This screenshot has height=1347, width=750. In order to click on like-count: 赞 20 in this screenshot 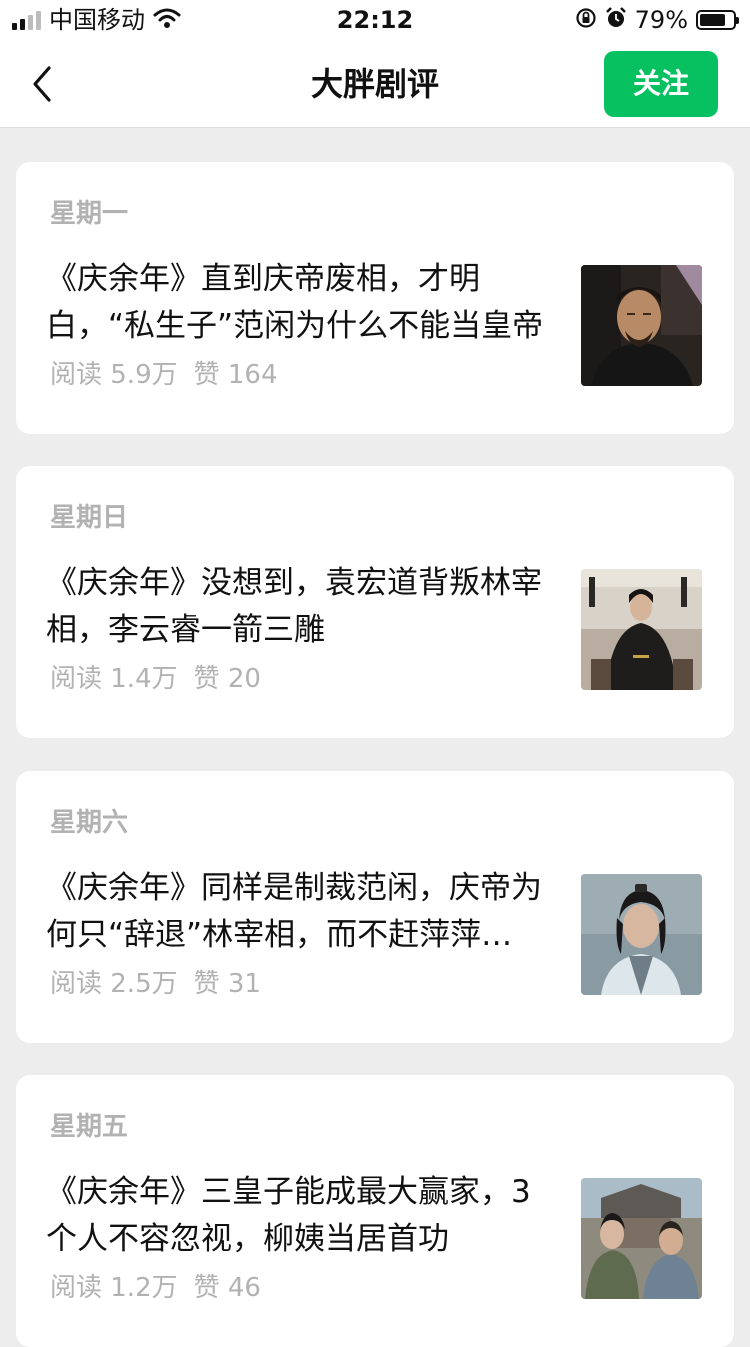, I will do `click(227, 679)`.